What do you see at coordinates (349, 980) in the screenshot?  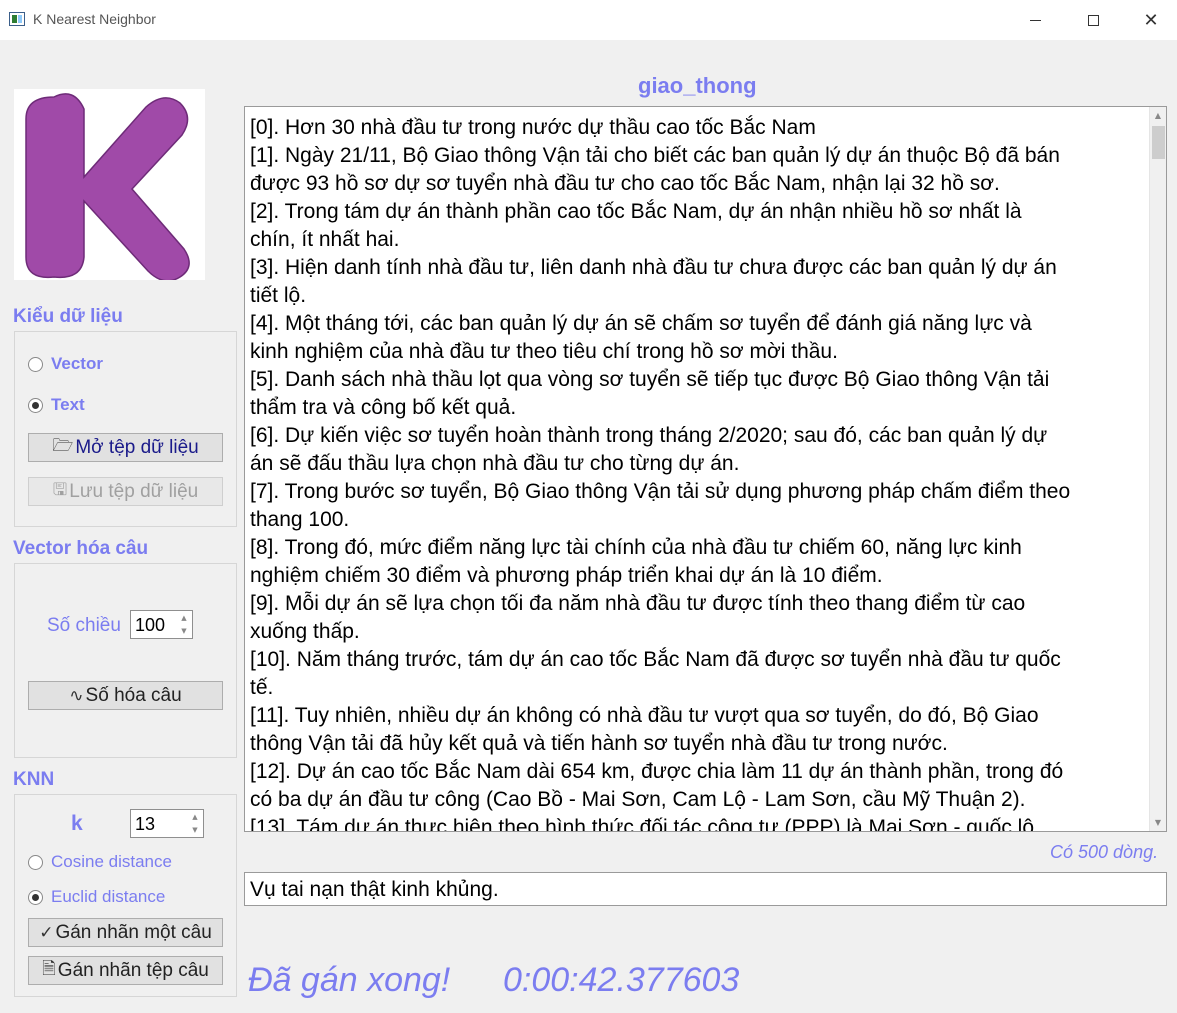 I see `status-text: Đã gán xong!` at bounding box center [349, 980].